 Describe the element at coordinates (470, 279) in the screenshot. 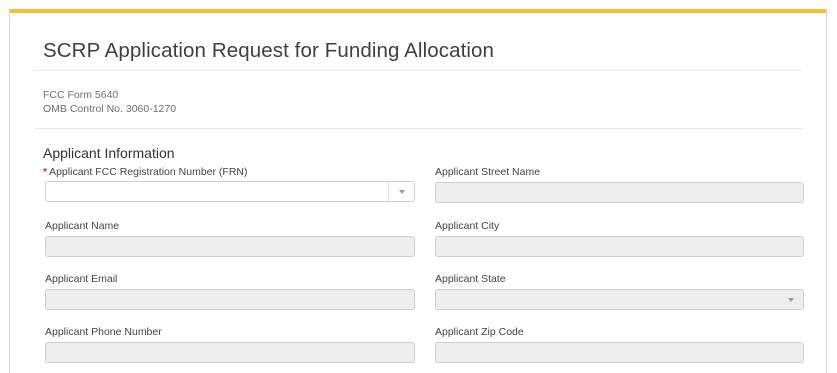

I see `state-label: Applicant State` at that location.